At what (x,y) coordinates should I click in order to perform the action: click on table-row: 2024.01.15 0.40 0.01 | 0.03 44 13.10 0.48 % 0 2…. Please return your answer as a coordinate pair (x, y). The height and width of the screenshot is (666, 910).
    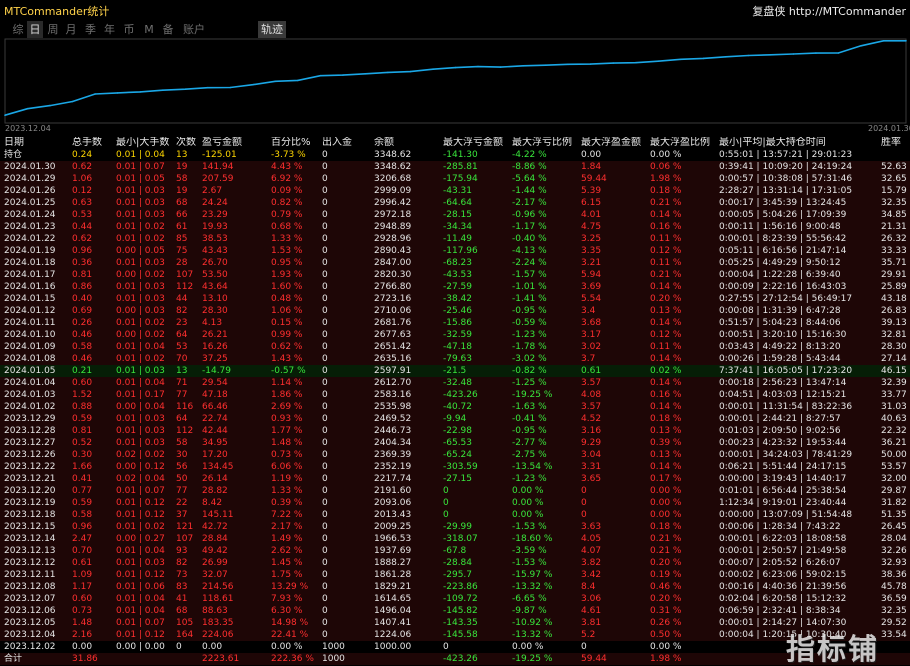
    Looking at the image, I should click on (455, 299).